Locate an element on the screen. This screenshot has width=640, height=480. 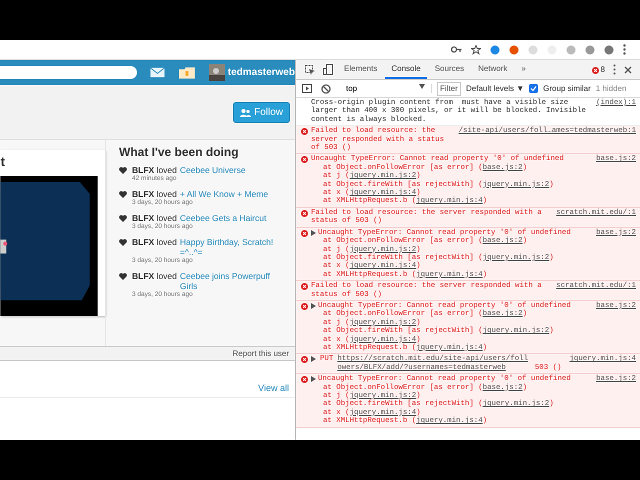
sidebar-toggle-icon is located at coordinates (307, 88).